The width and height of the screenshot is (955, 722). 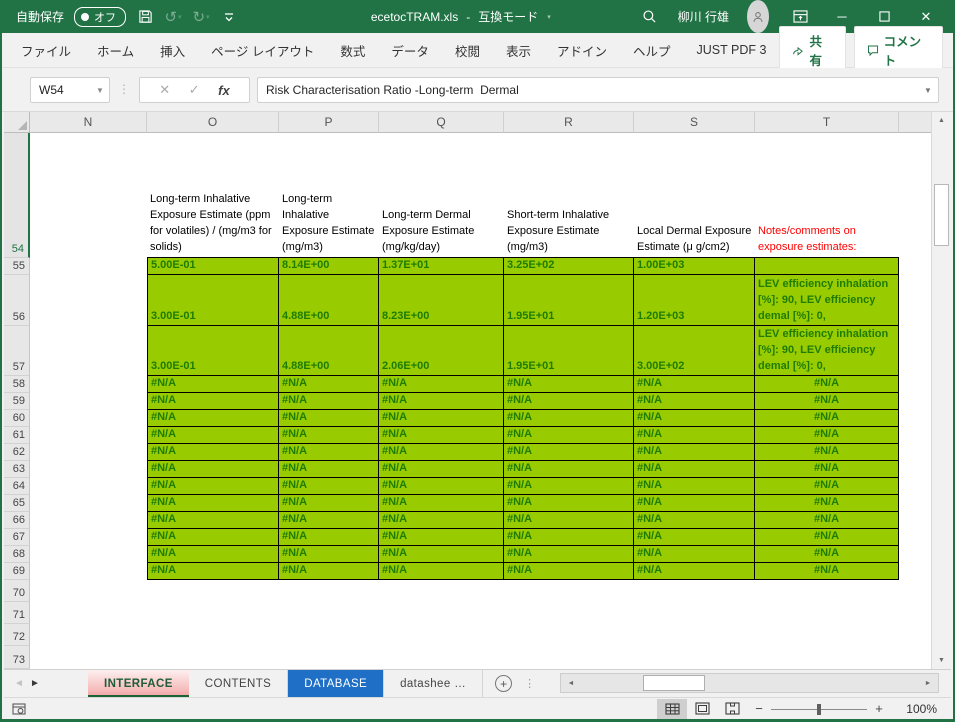 I want to click on sheet-nav-right-button: ►, so click(x=35, y=683).